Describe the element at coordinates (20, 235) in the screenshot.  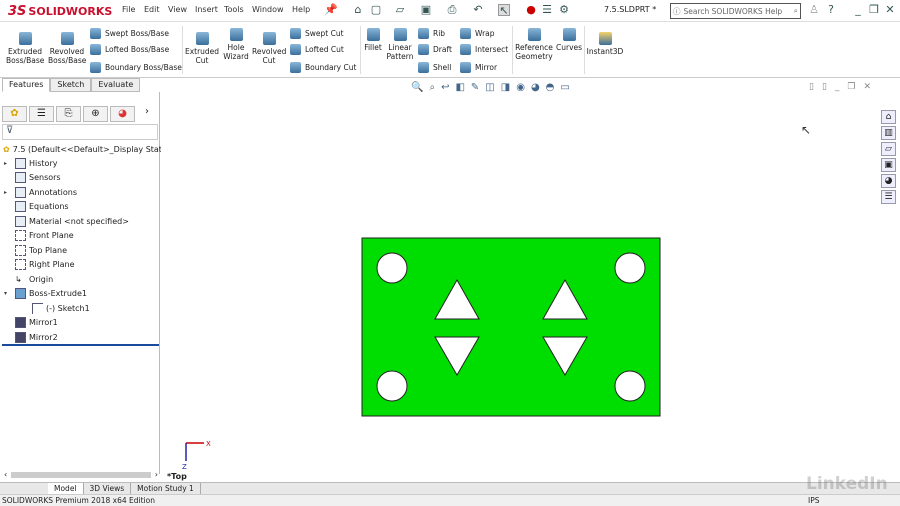
I see `plane-icon` at that location.